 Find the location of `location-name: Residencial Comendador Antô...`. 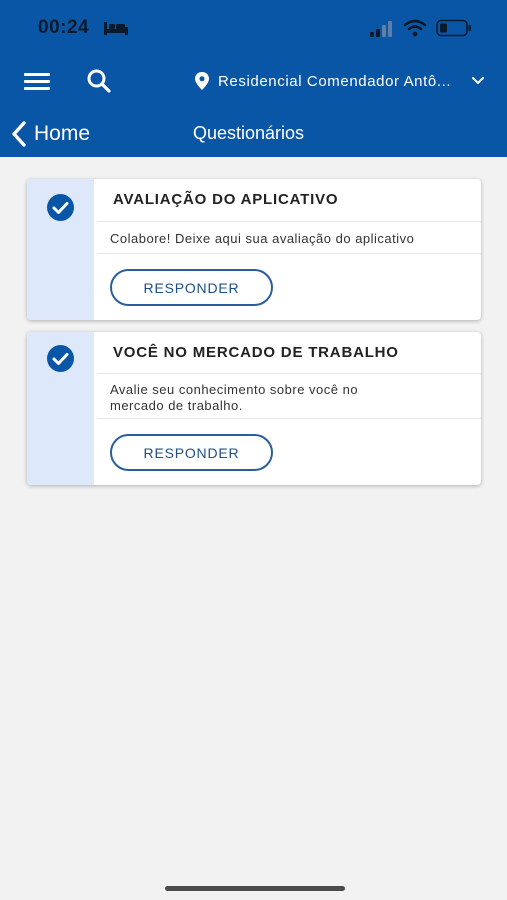

location-name: Residencial Comendador Antô... is located at coordinates (335, 81).